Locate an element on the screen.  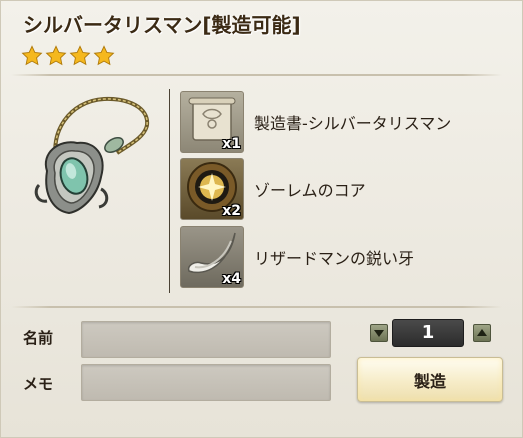
craft-button-label: 製造 is located at coordinates (429, 381).